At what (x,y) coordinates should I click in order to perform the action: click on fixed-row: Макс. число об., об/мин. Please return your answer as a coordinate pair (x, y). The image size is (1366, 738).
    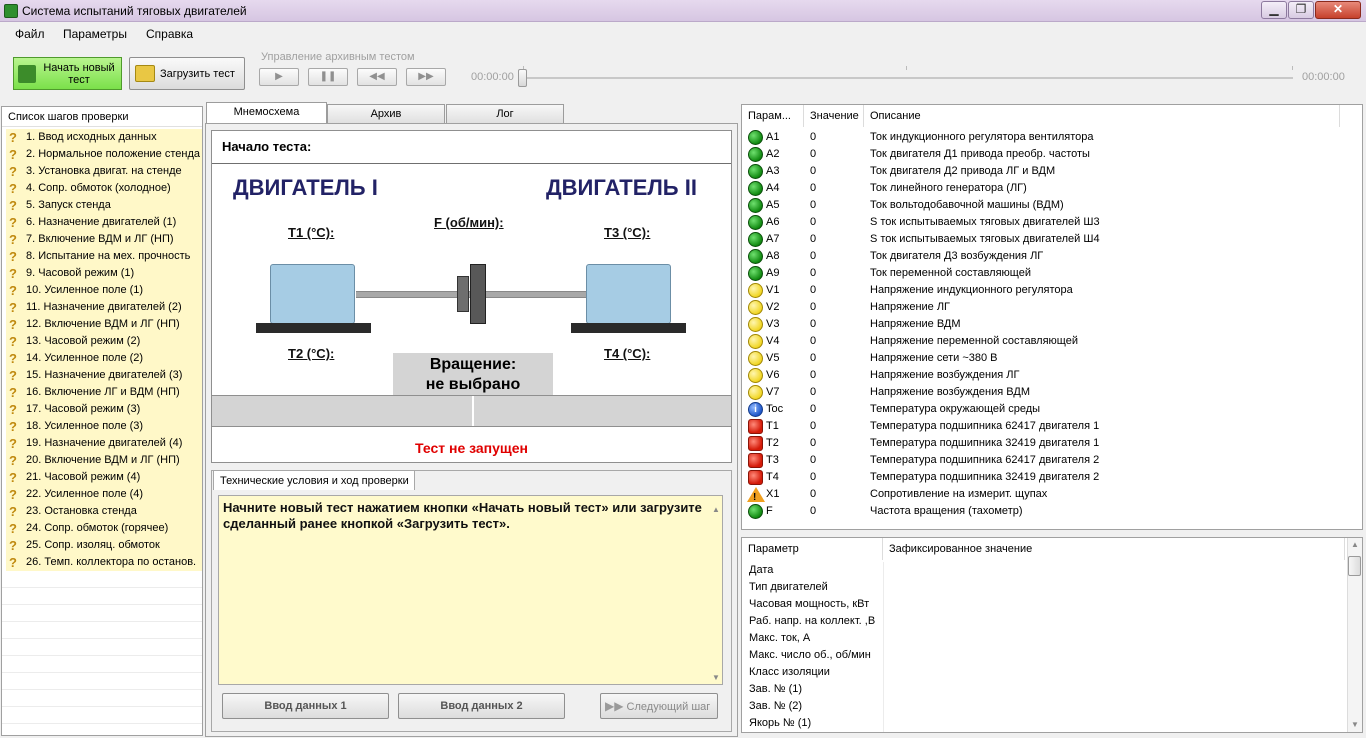
    Looking at the image, I should click on (1043, 655).